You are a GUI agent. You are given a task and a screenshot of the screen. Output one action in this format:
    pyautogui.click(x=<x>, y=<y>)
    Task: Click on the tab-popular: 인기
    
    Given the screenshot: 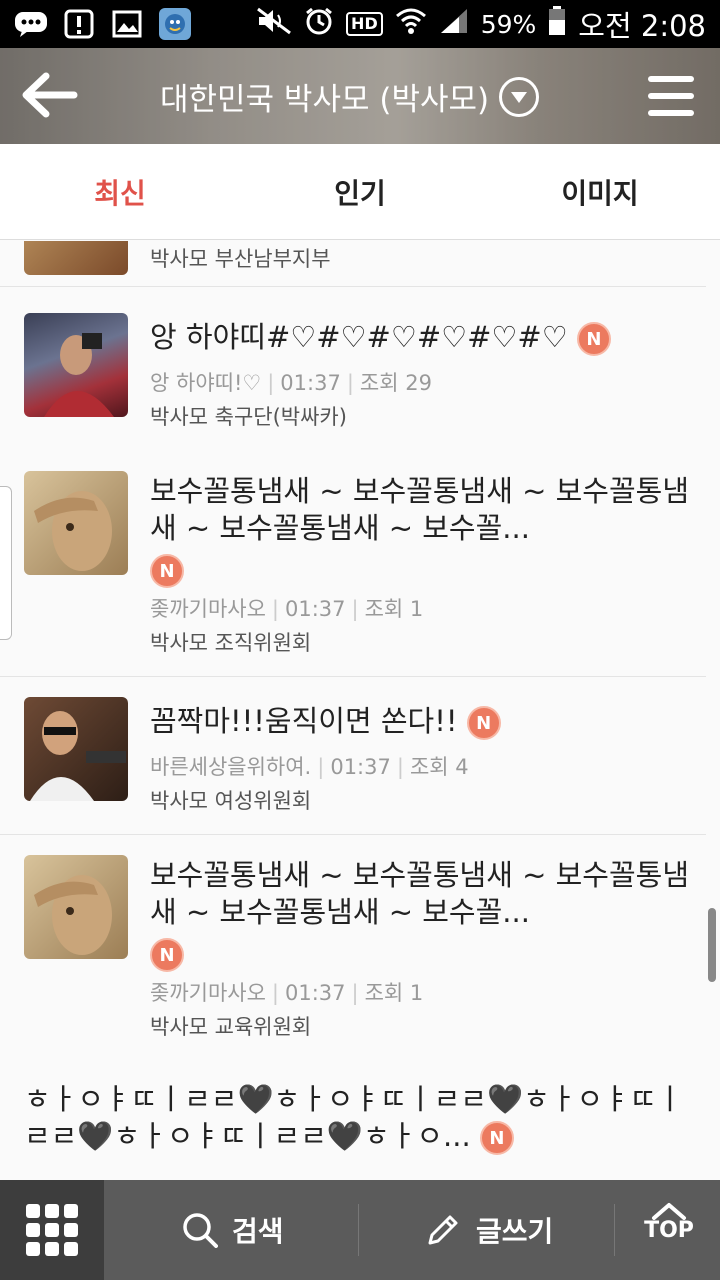 What is the action you would take?
    pyautogui.click(x=360, y=191)
    